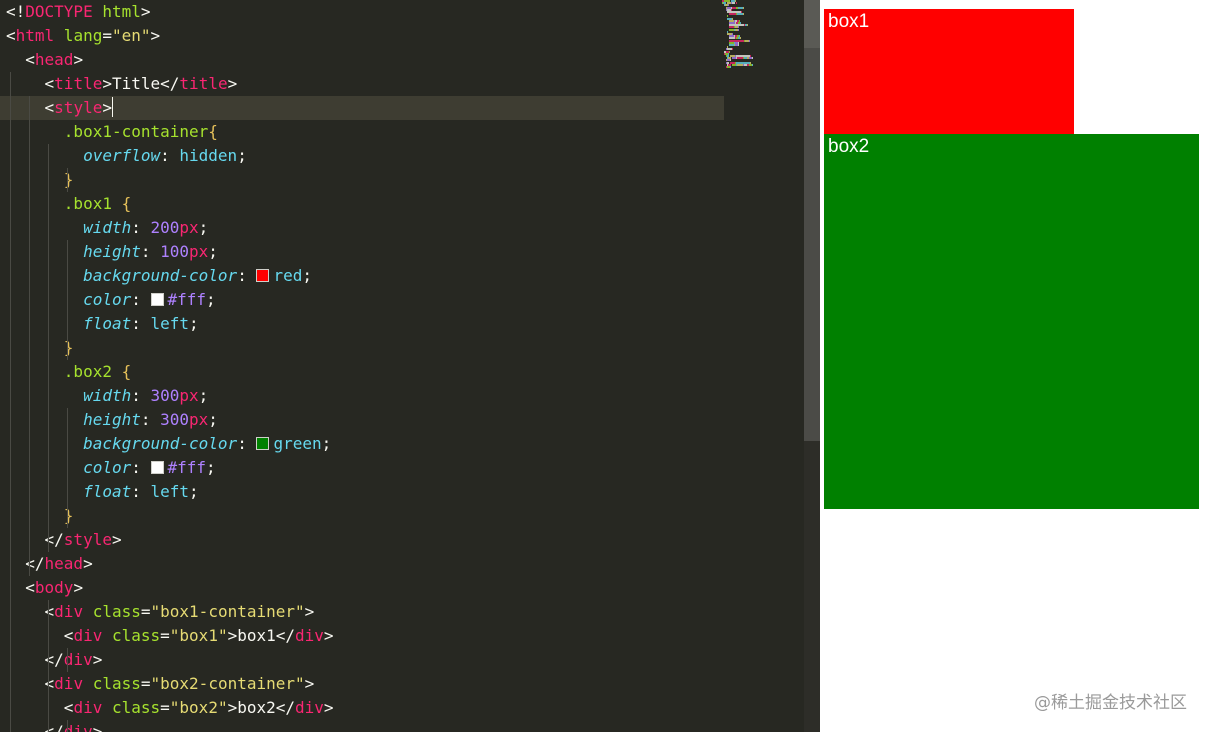 This screenshot has height=732, width=1215. I want to click on code-token: "en", so click(131, 35).